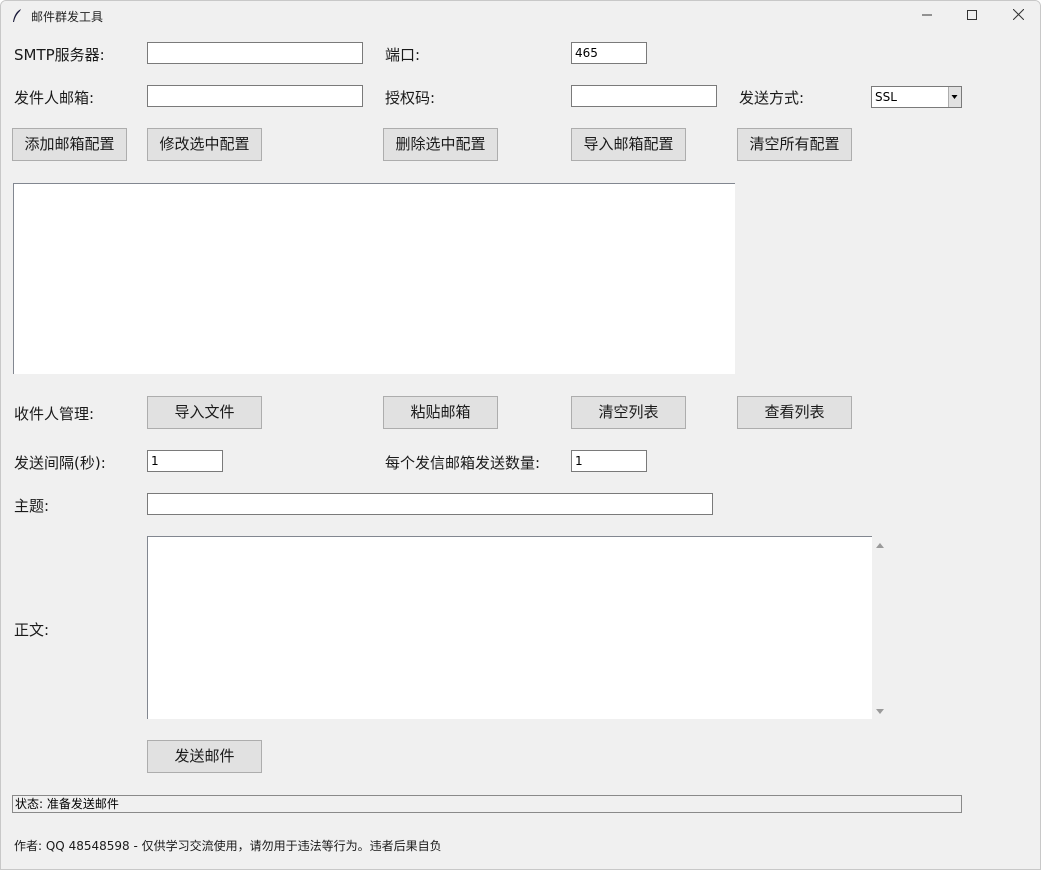 The width and height of the screenshot is (1041, 870). What do you see at coordinates (509, 627) in the screenshot?
I see `body-textarea` at bounding box center [509, 627].